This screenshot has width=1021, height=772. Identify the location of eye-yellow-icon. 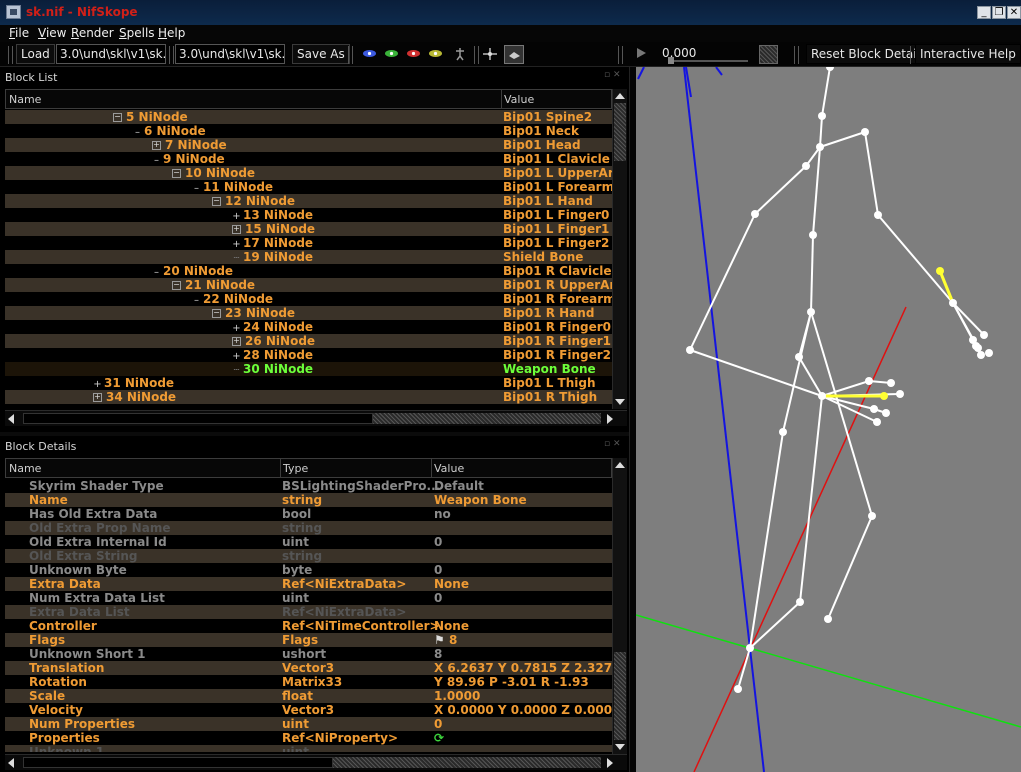
(435, 53).